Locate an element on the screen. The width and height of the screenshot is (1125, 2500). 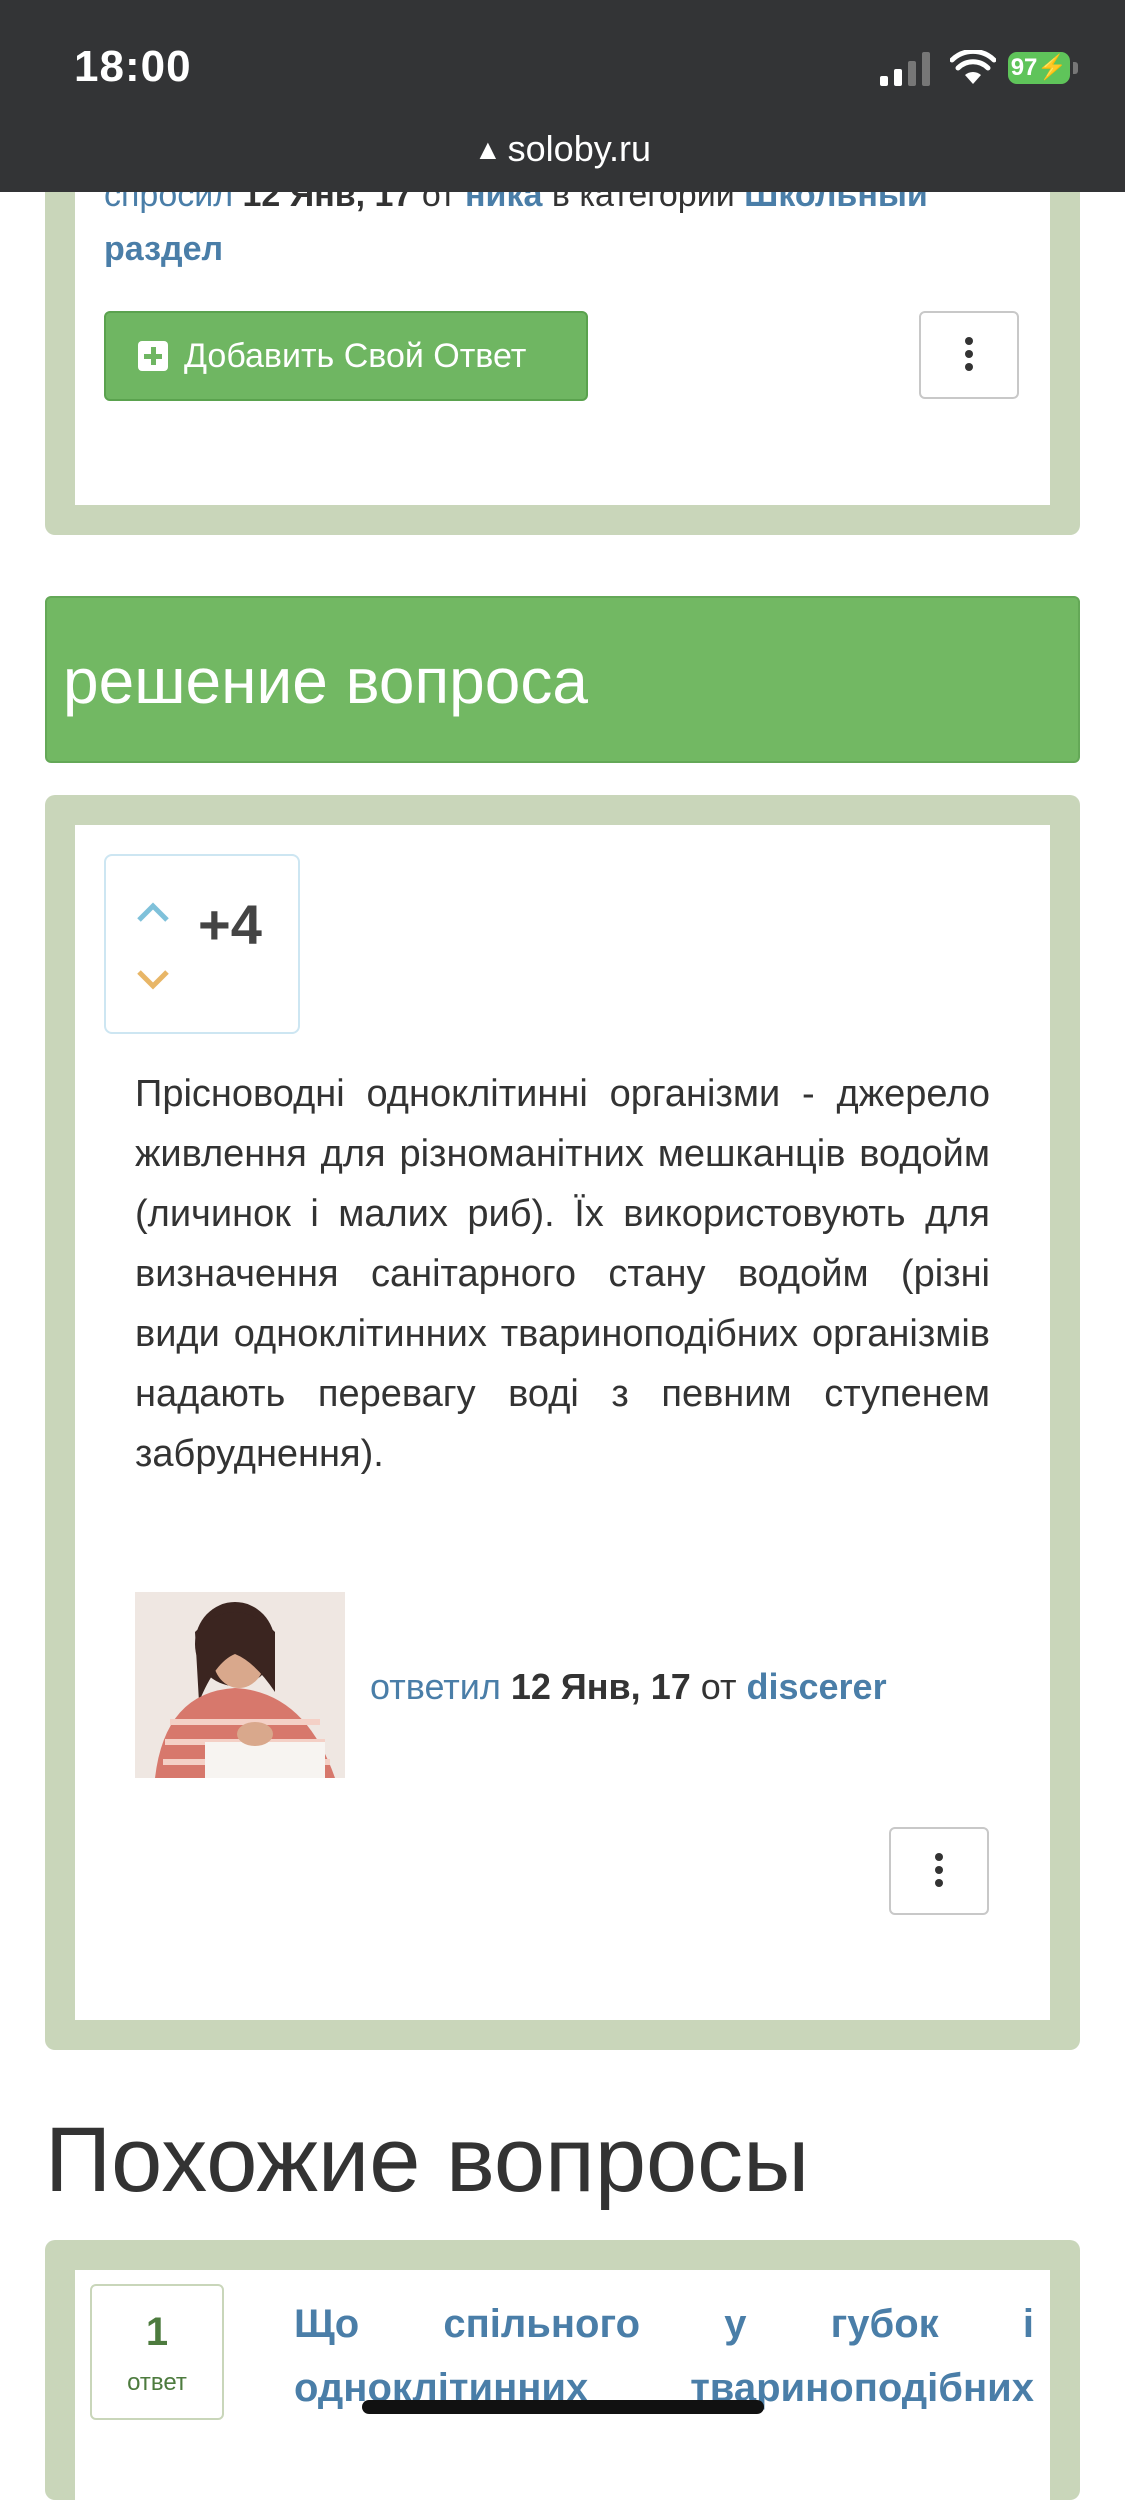
home-indicator is located at coordinates (563, 2407).